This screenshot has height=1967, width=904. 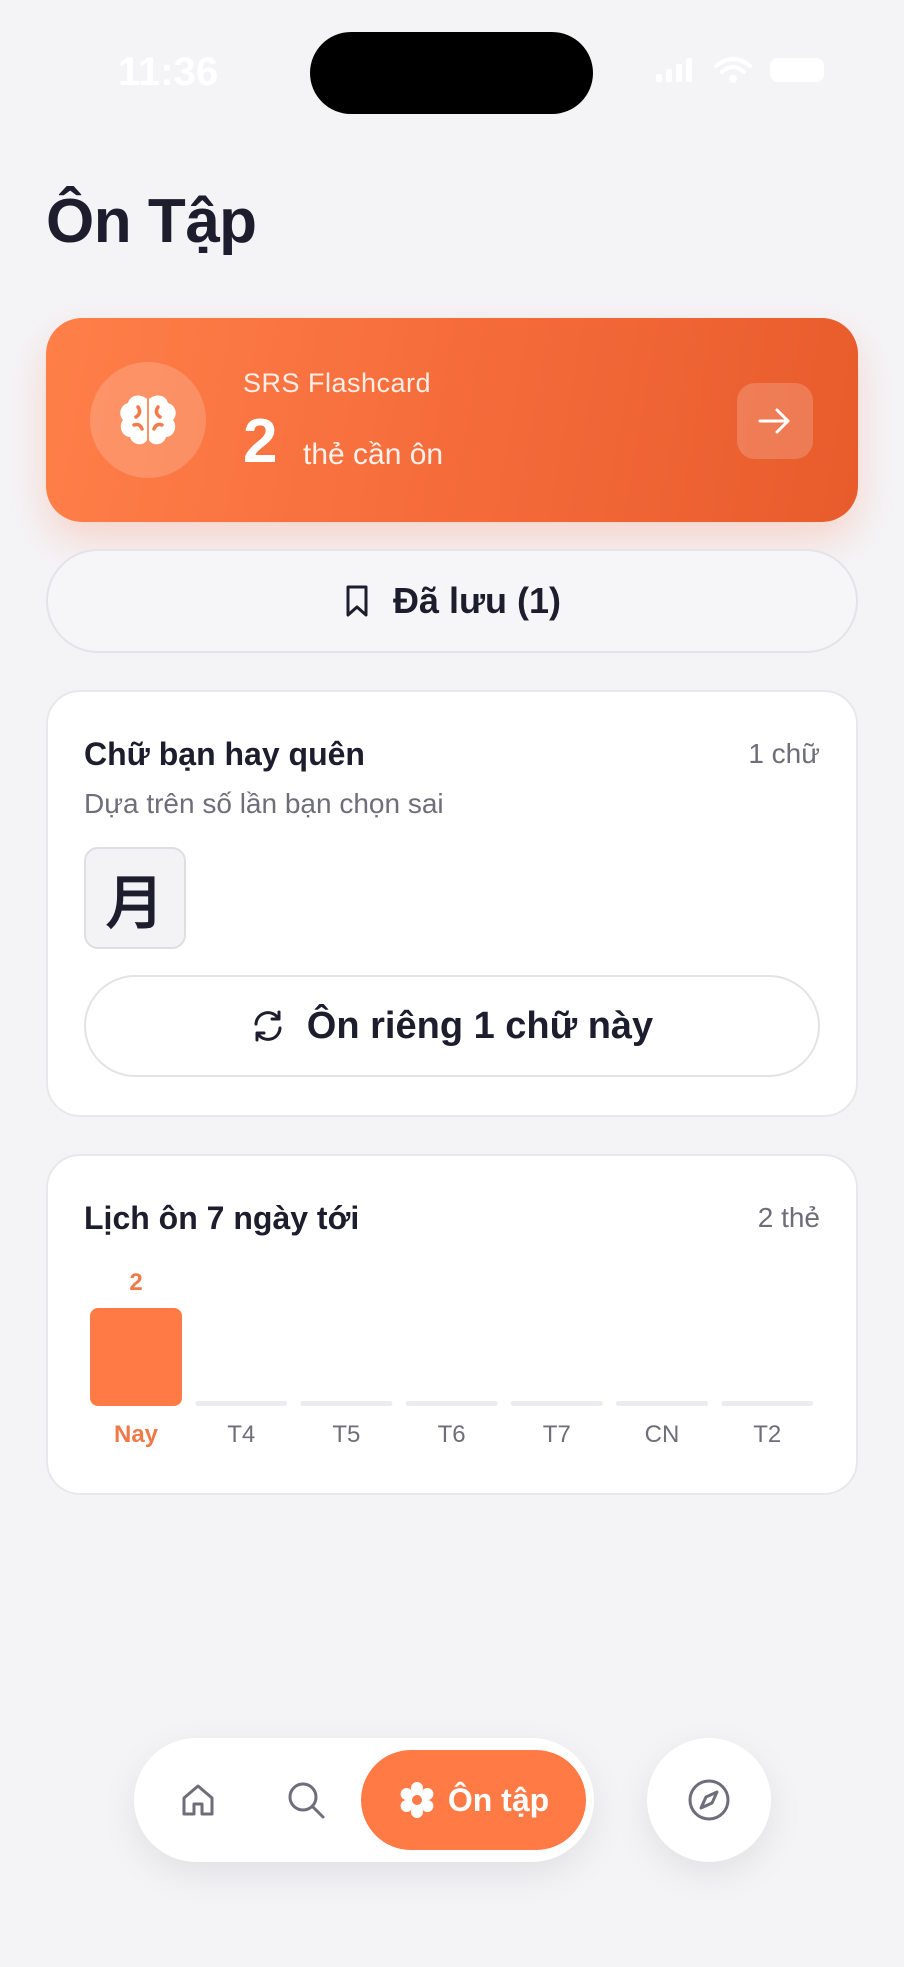 I want to click on chart-tick-label: T6, so click(x=452, y=1434).